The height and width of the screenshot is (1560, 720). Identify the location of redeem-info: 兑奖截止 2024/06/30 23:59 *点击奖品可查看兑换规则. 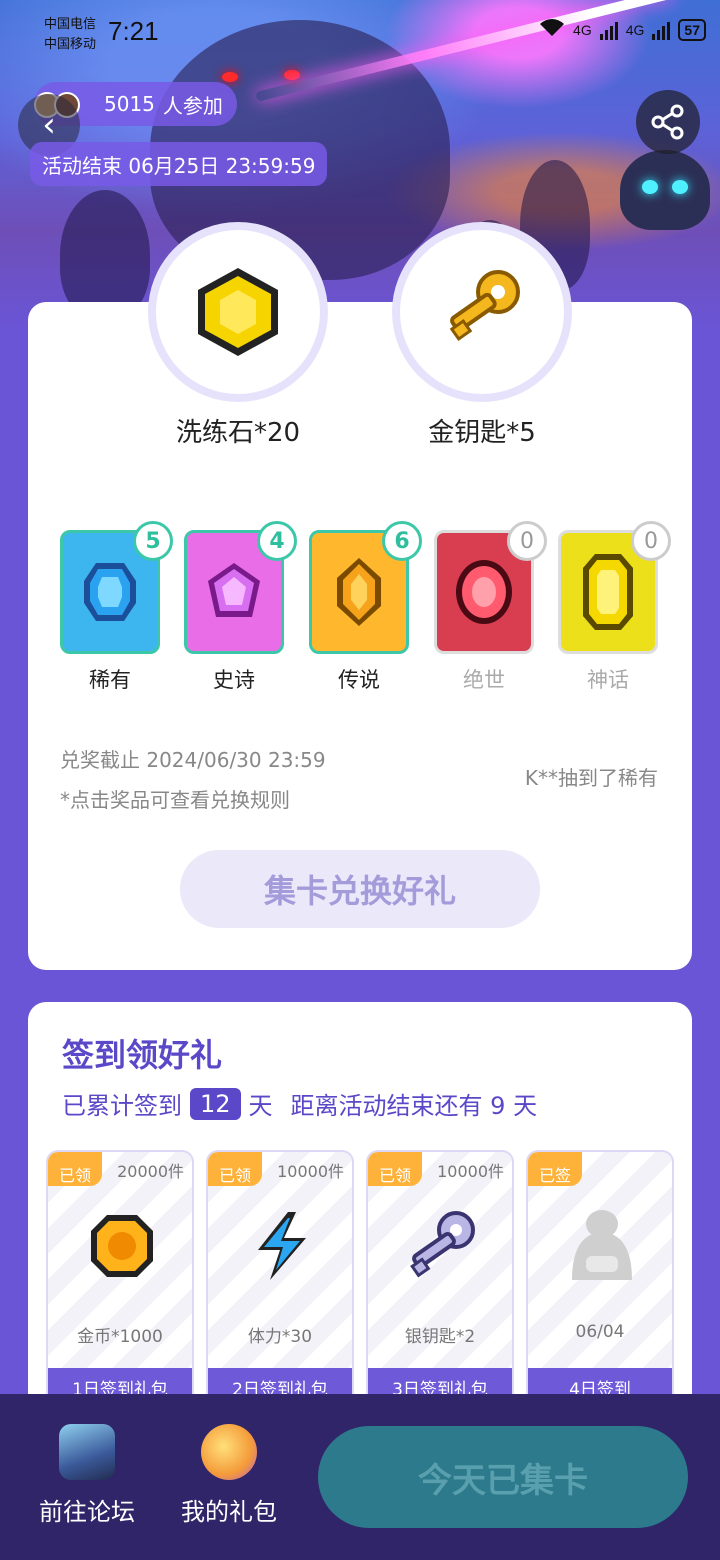
(193, 780).